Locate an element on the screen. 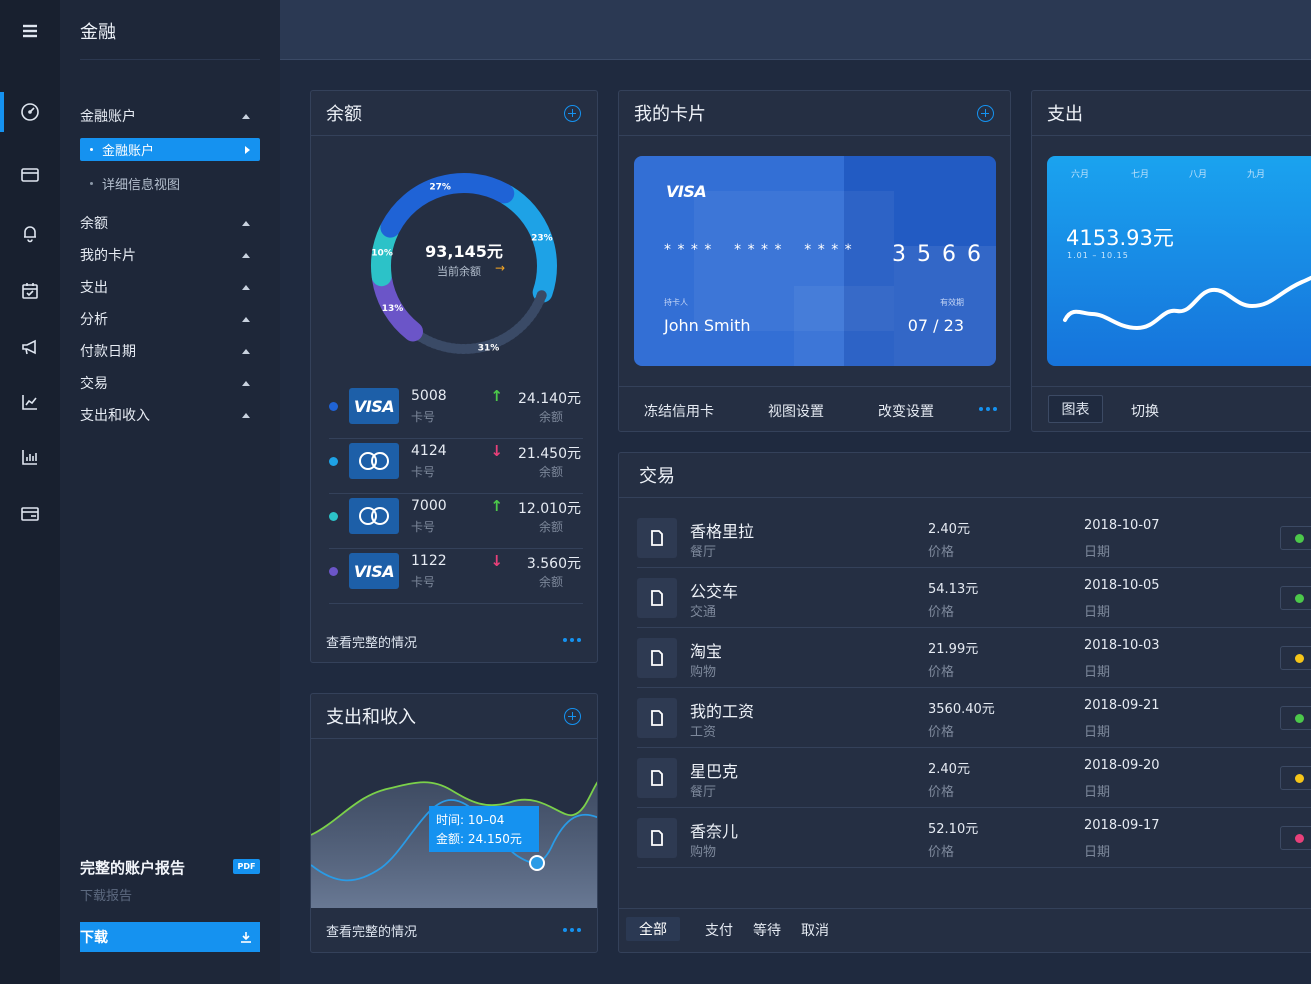  trend-icon is located at coordinates (30, 402).